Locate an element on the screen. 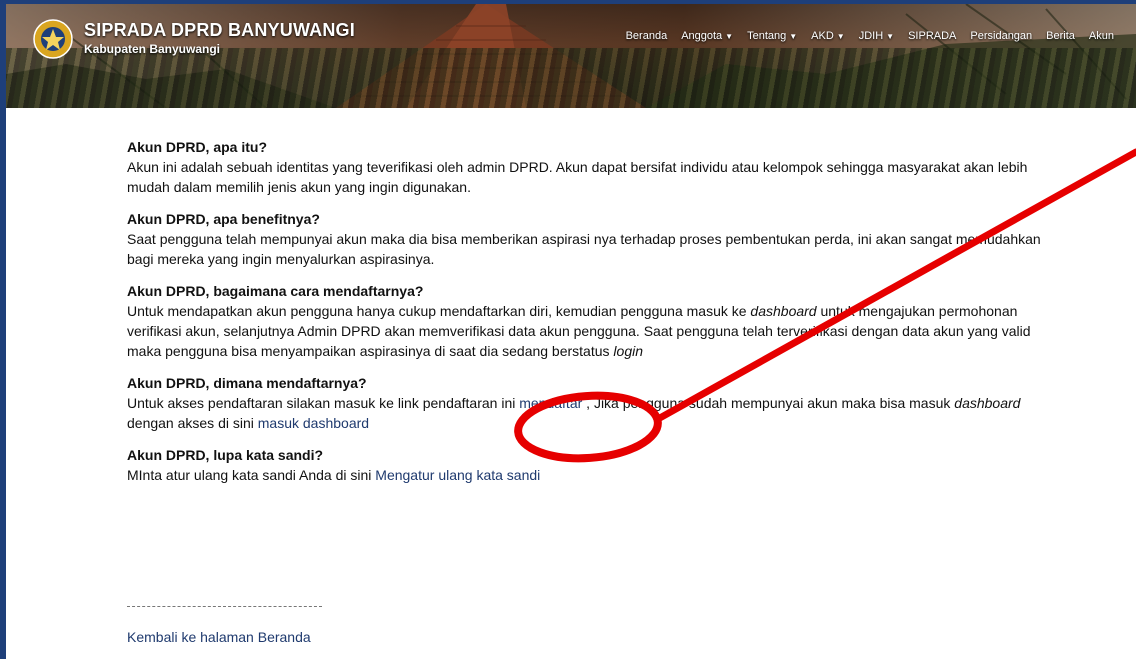  back-to-home-link: Kembali ke halaman Beranda is located at coordinates (219, 637).